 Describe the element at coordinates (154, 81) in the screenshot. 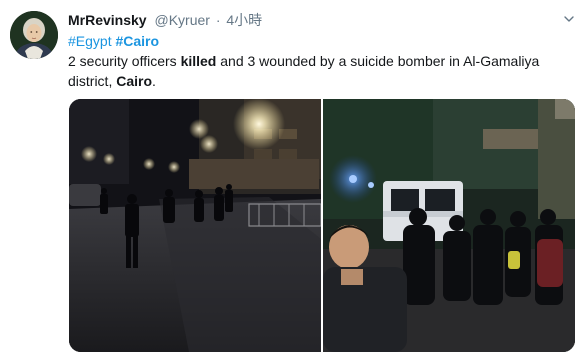

I see `tweet-text-part3: .` at that location.